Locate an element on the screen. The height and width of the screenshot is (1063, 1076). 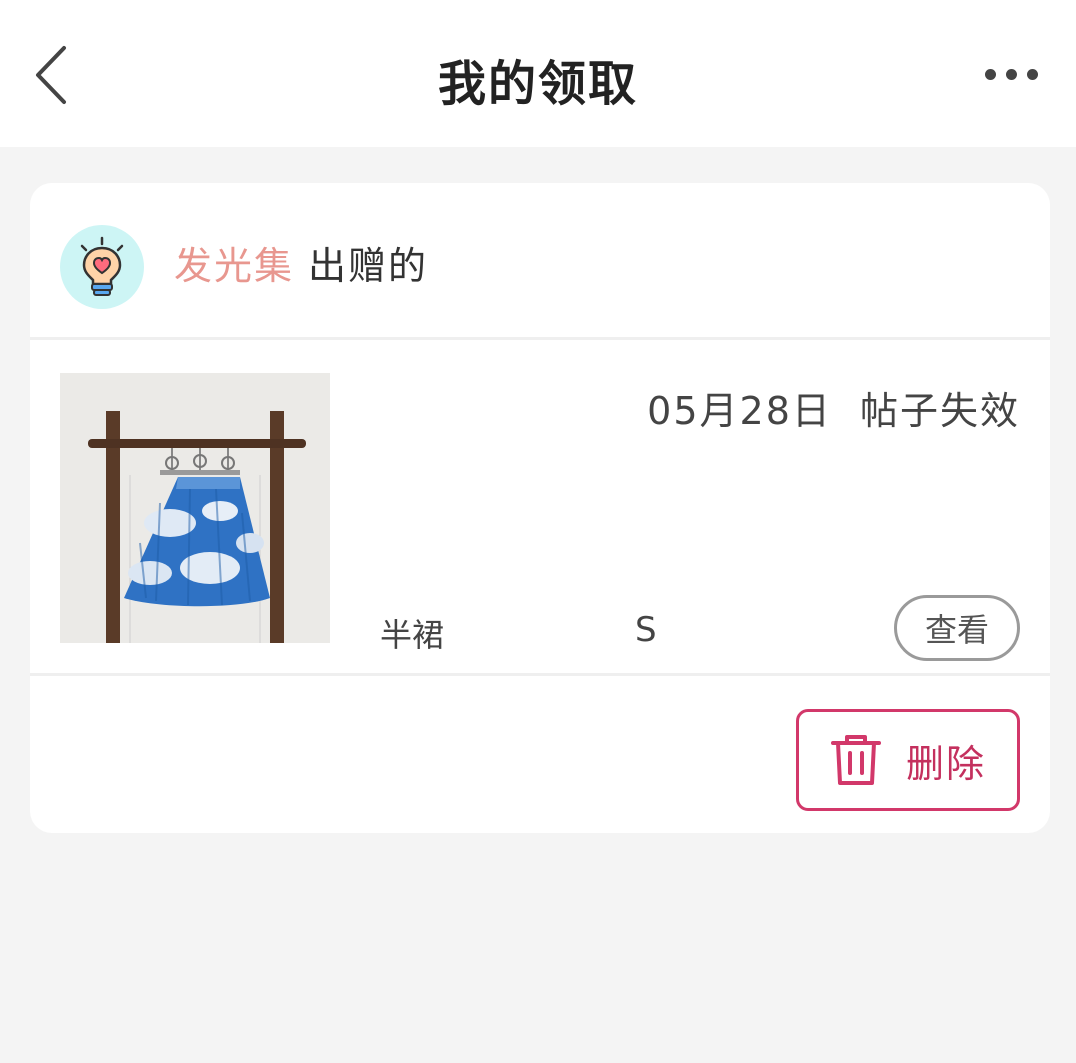
more-button is located at coordinates (1011, 74).